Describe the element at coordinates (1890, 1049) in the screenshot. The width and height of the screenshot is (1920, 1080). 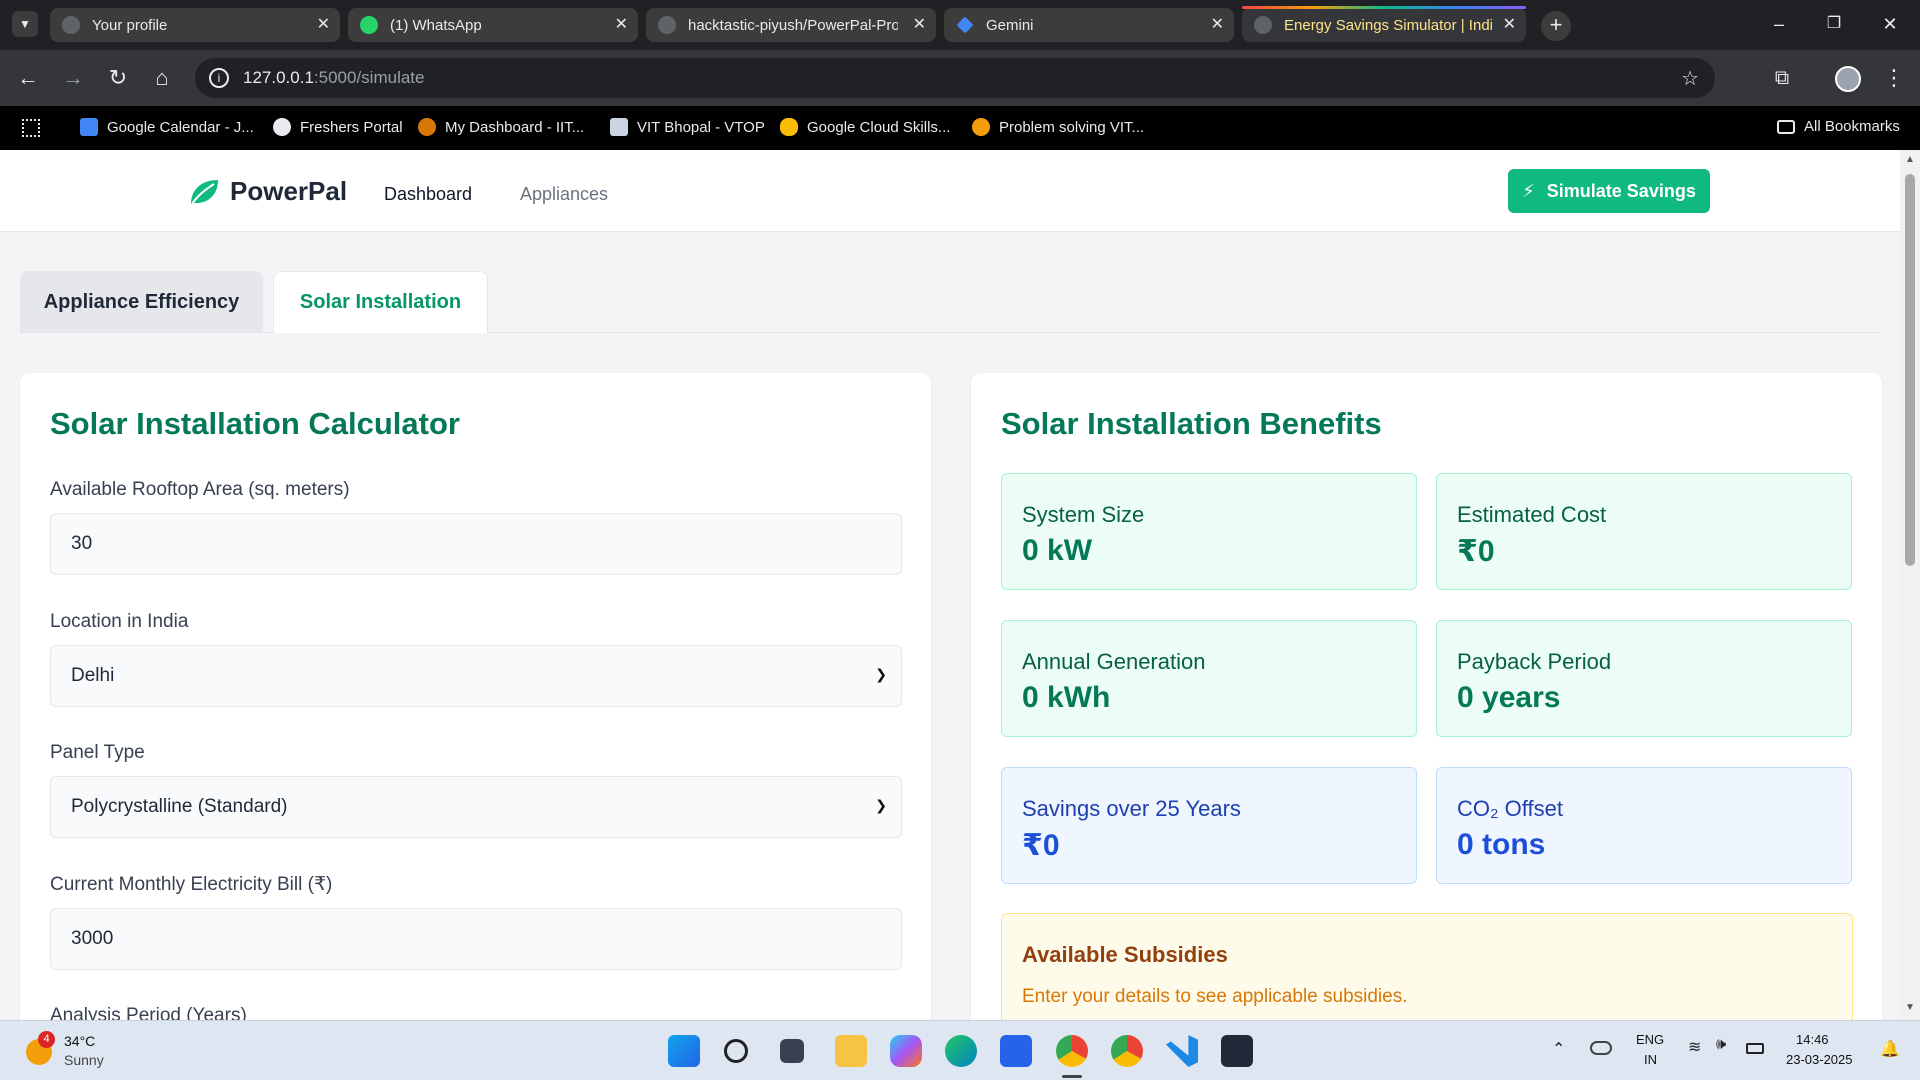
I see `notification-bell-icon: 🔔` at that location.